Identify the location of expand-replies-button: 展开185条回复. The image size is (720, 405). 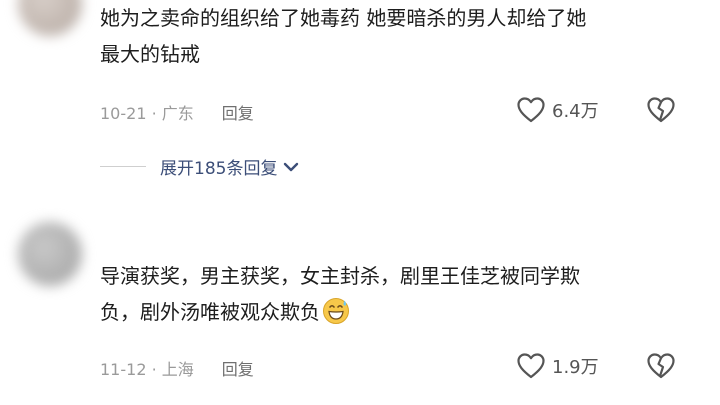
(199, 166).